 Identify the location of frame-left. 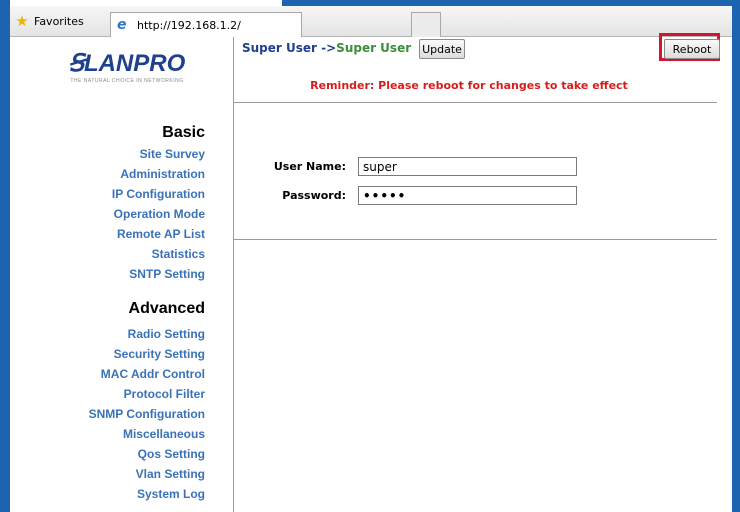
(5, 256).